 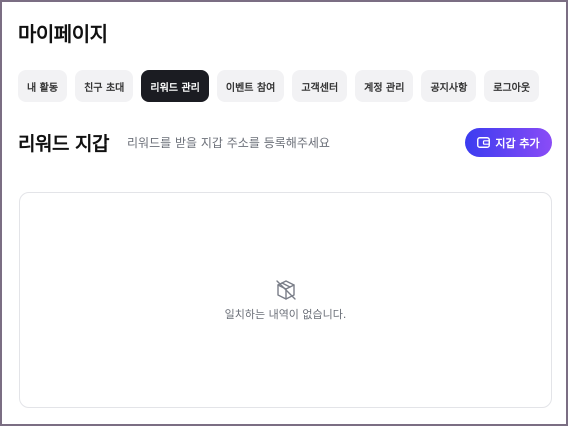 What do you see at coordinates (104, 86) in the screenshot?
I see `tab-invite-friends: 친구 초대` at bounding box center [104, 86].